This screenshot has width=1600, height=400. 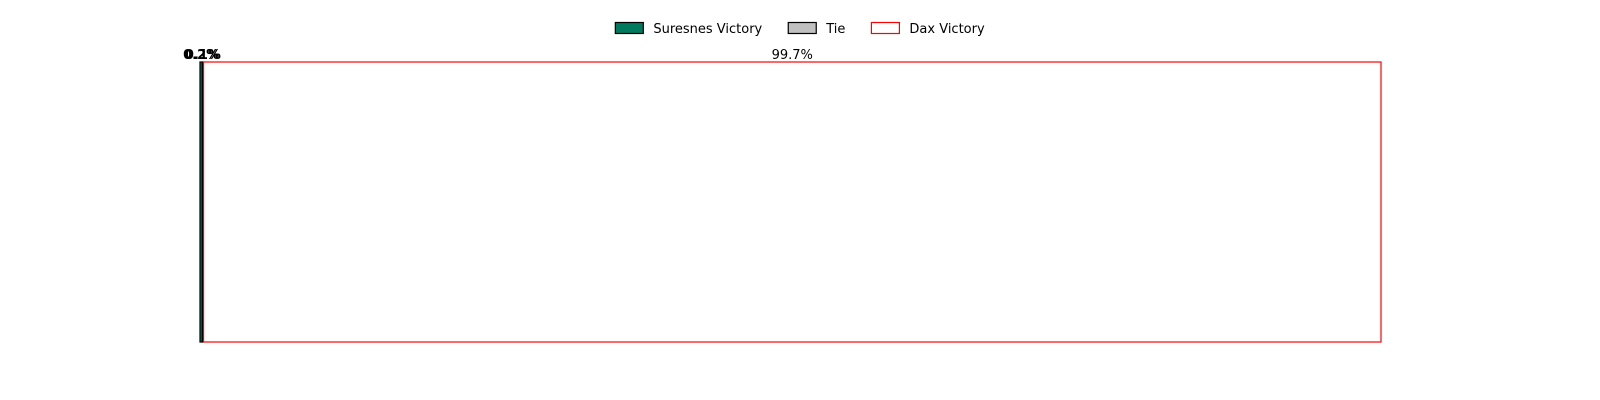 I want to click on legend-label-dax-victory: Dax Victory, so click(x=947, y=29).